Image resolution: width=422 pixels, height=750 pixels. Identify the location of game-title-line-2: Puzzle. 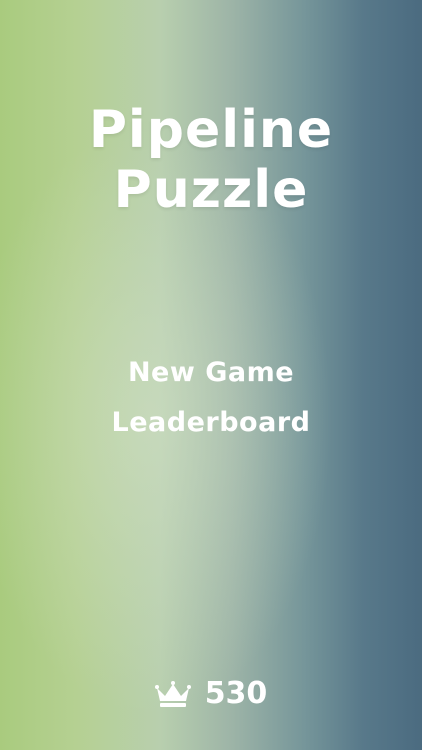
(211, 190).